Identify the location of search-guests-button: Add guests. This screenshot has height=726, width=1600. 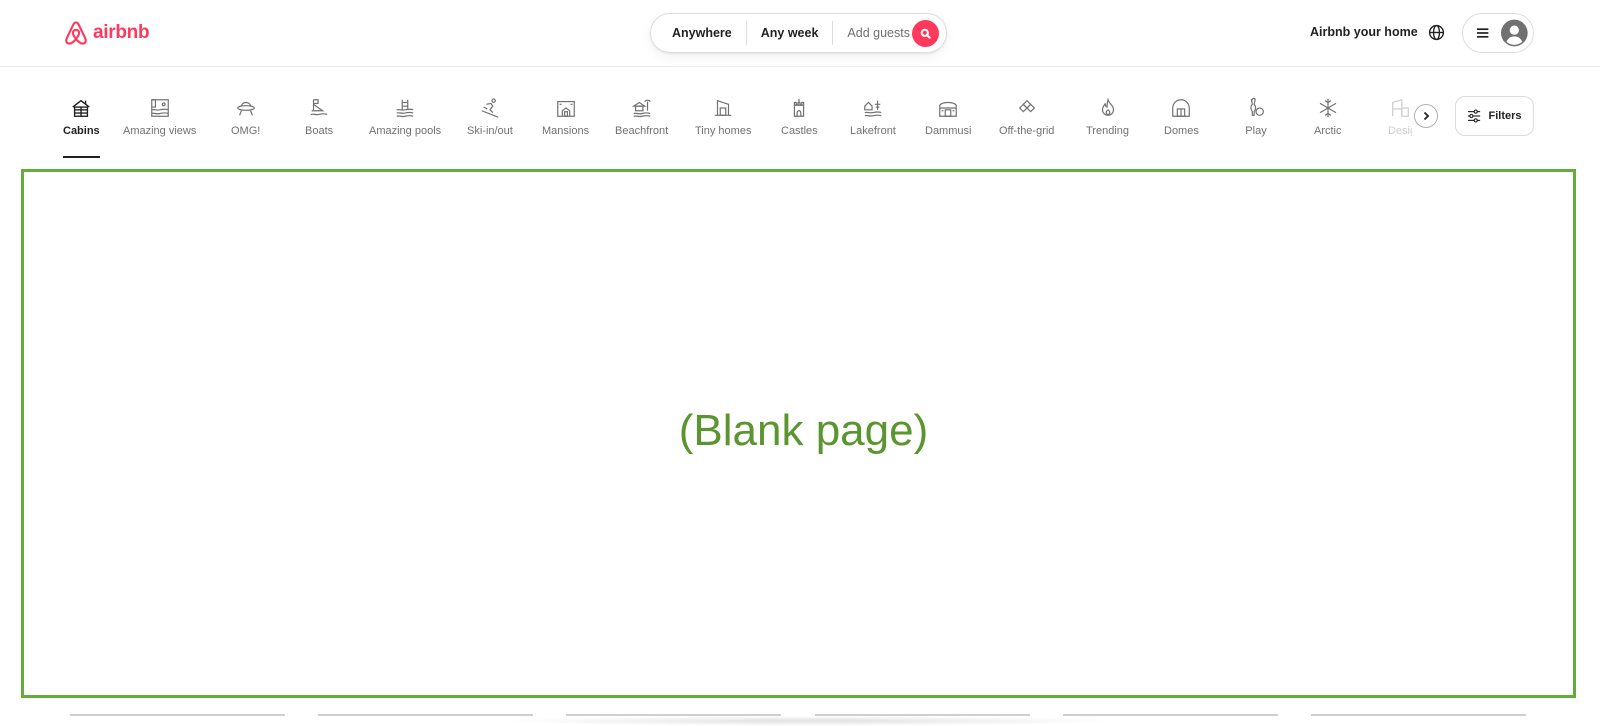
(878, 33).